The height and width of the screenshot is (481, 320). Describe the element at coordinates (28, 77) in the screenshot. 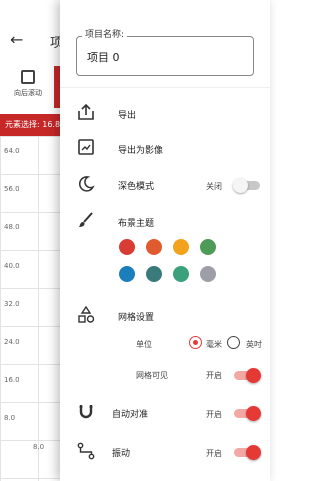

I see `focus-frame-icon` at that location.